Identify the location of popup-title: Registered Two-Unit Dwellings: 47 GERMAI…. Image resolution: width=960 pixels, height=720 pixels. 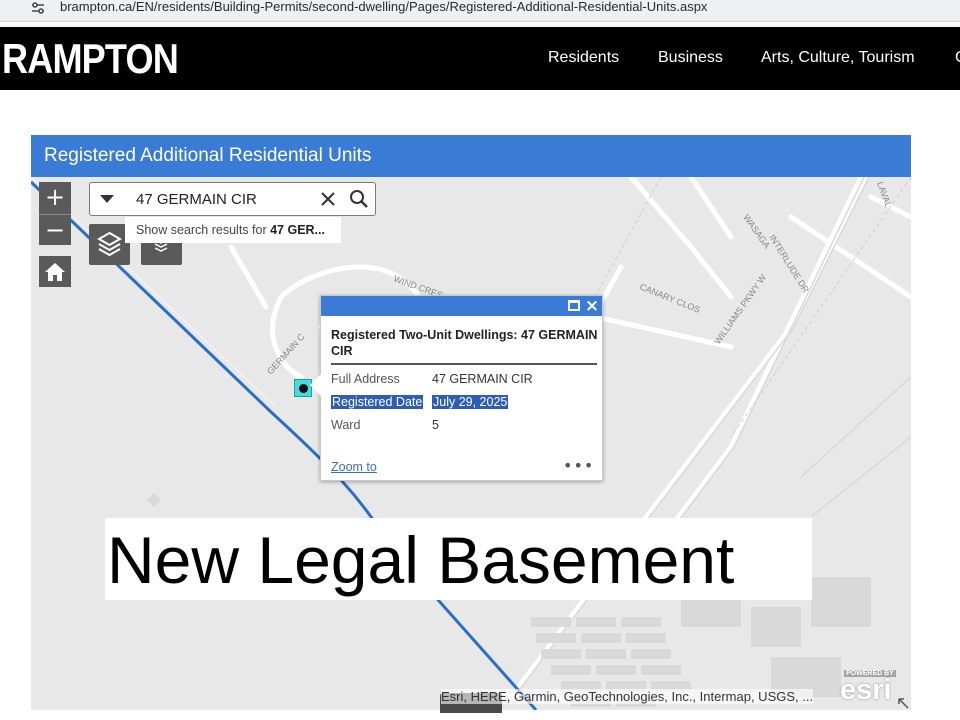
(464, 343).